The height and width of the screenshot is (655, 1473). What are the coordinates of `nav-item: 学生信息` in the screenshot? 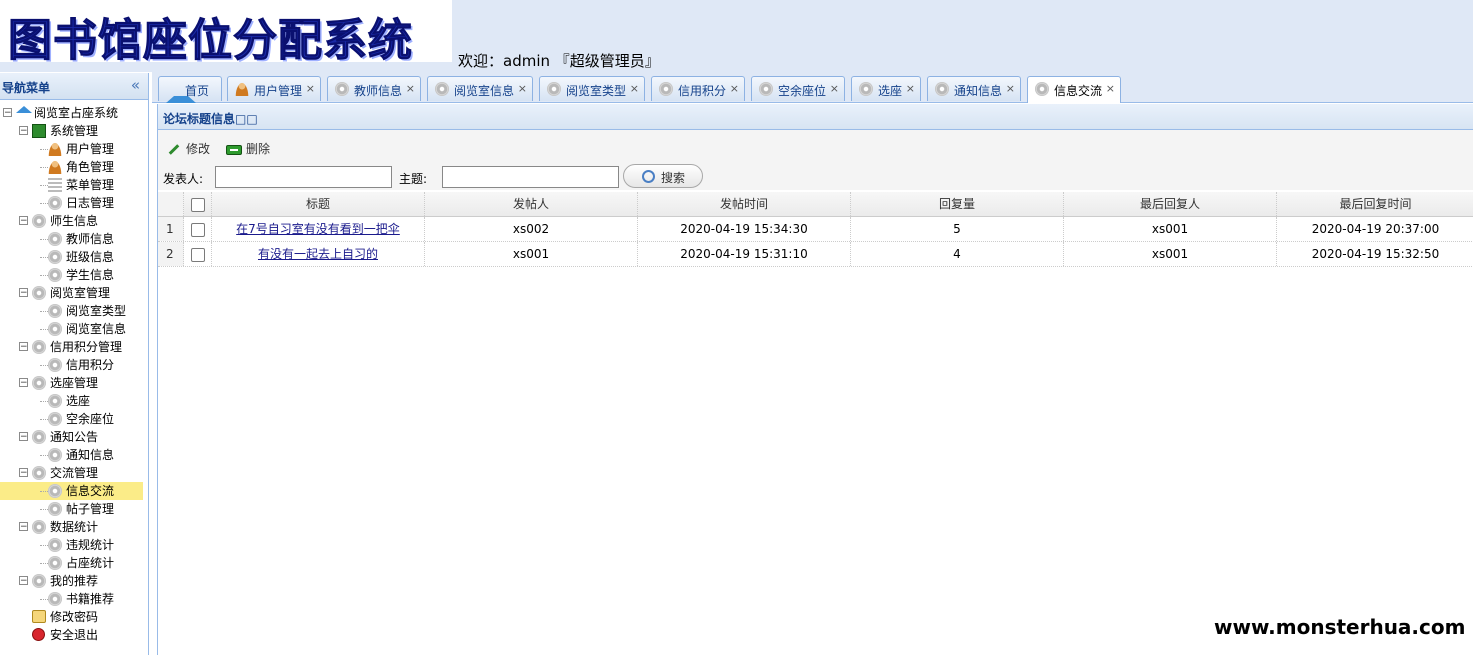 It's located at (74, 275).